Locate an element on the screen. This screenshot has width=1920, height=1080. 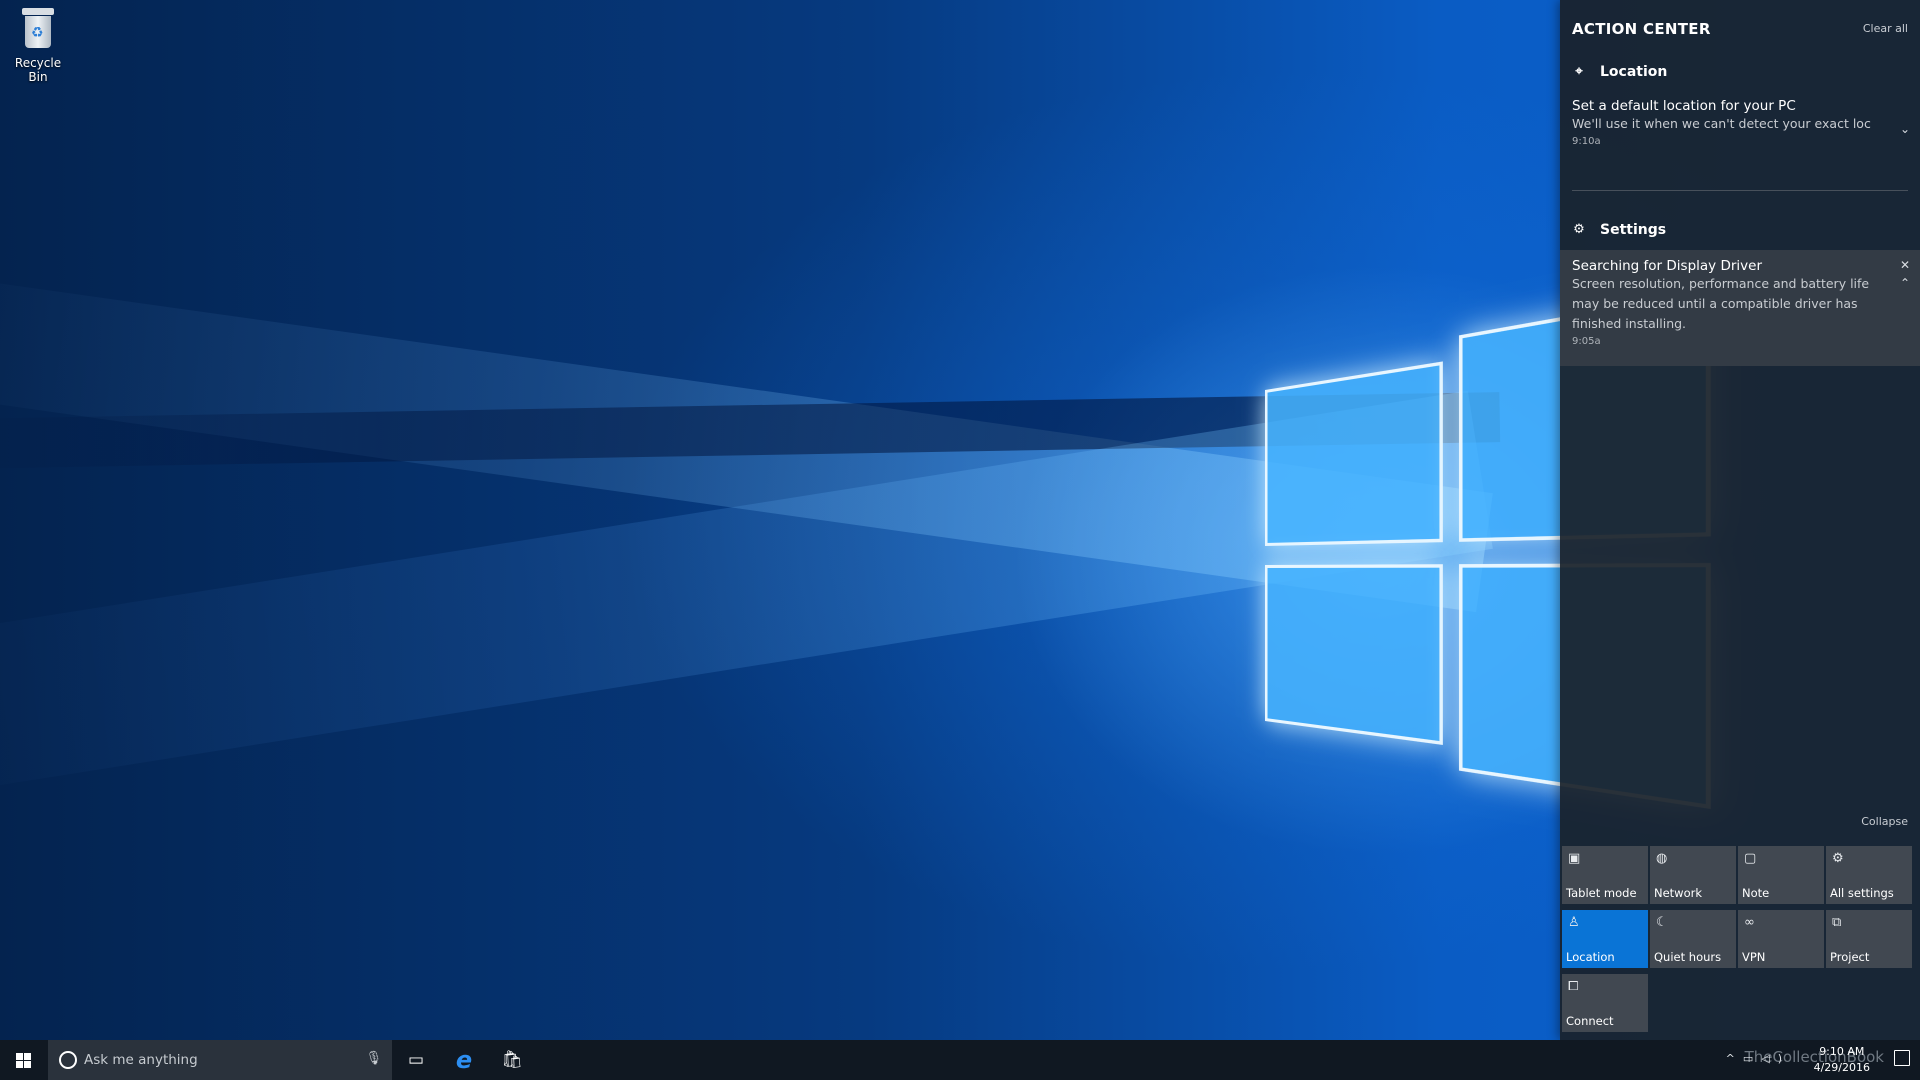
close-icon: ✕ is located at coordinates (1905, 265).